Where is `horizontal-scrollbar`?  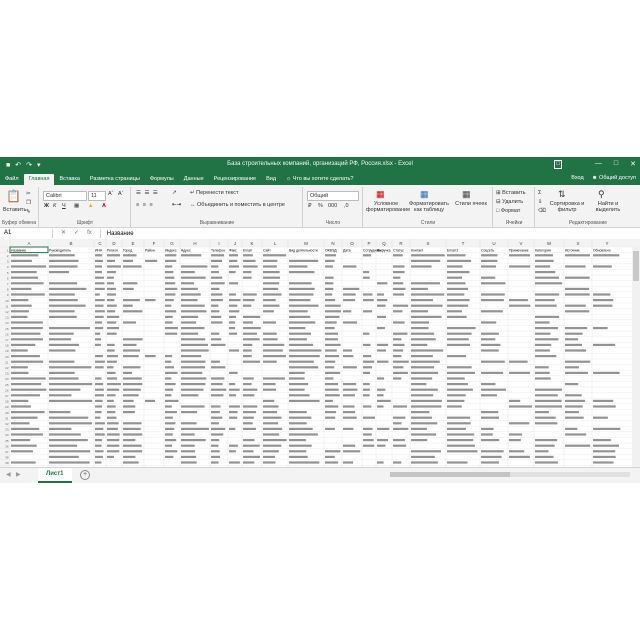
horizontal-scrollbar is located at coordinates (510, 474).